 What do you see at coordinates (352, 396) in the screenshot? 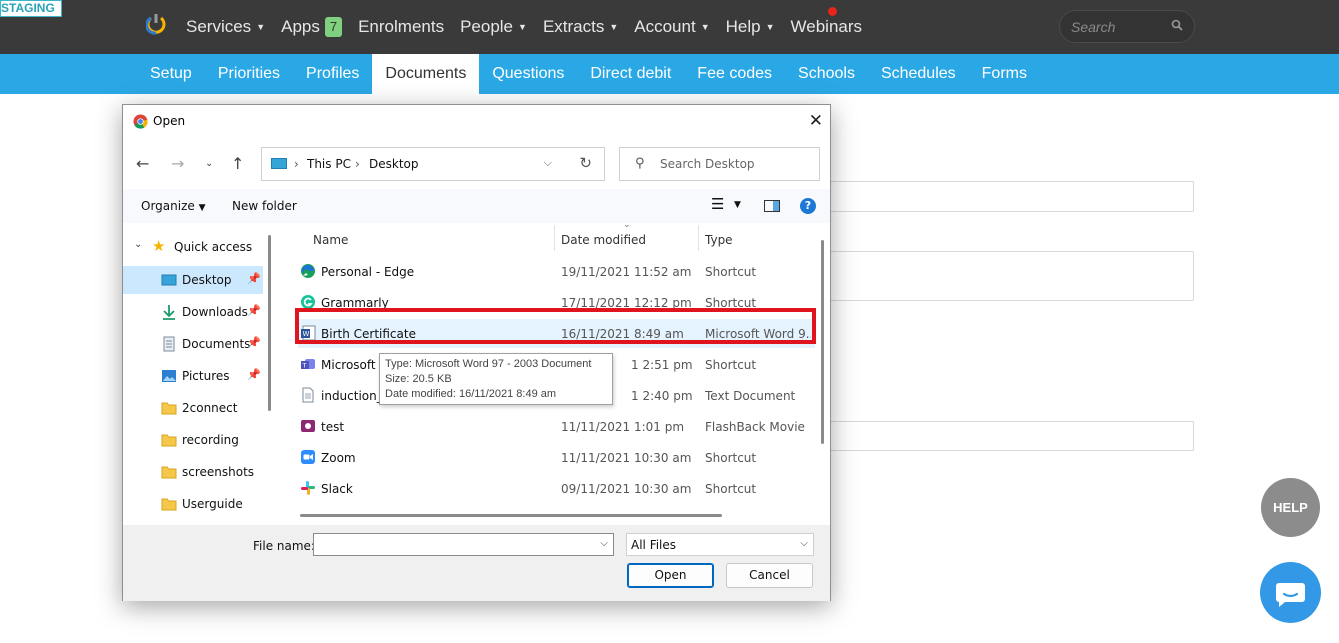
I see `file-name: induction_` at bounding box center [352, 396].